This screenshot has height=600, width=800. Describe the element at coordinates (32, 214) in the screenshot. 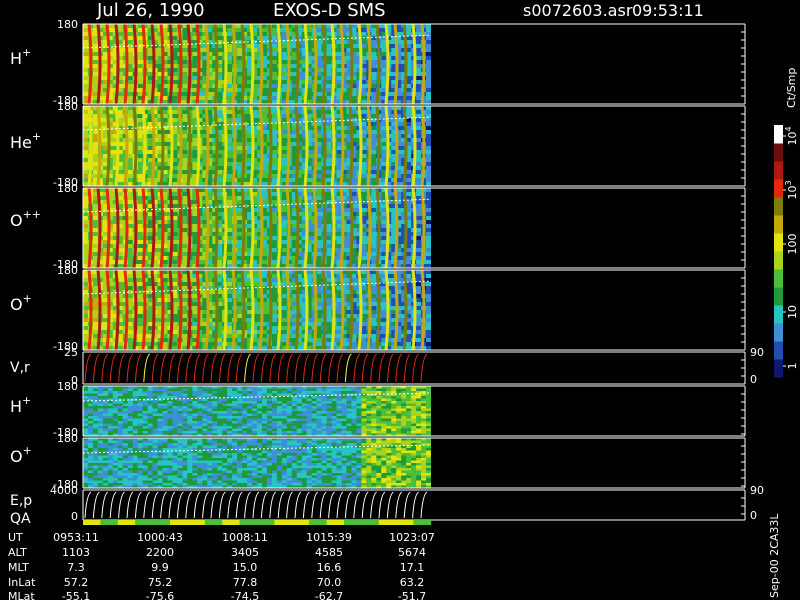

I see `panel-label-charge: ++` at that location.